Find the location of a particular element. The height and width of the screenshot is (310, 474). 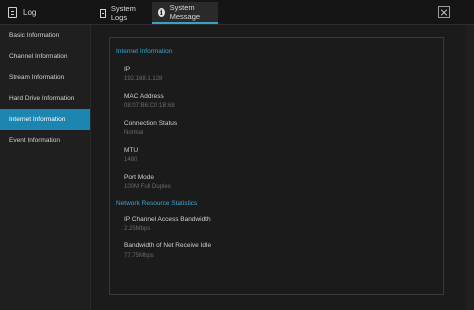

tab-system-message-label: System Message is located at coordinates (185, 12).